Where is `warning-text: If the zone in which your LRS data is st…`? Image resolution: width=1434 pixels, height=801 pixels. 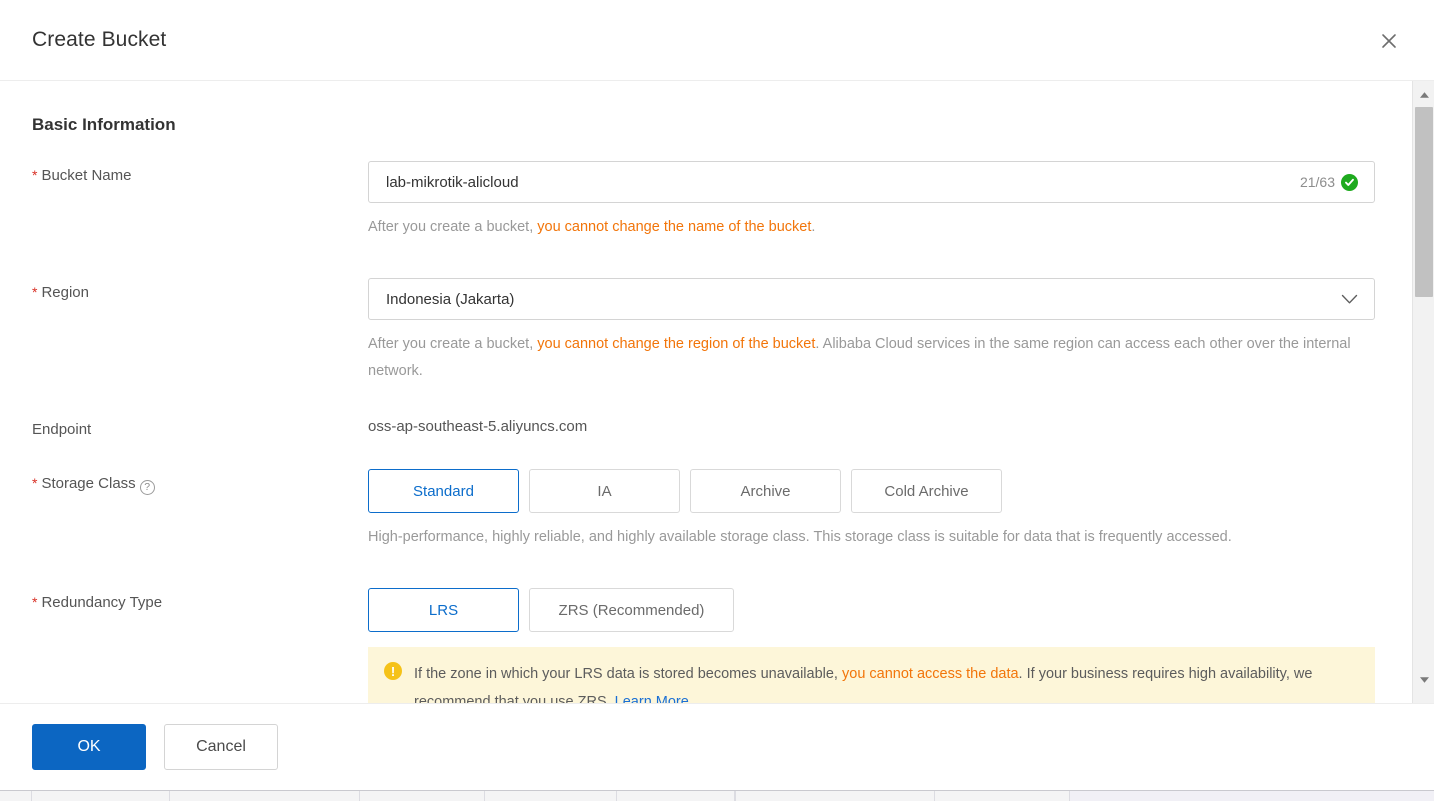 warning-text: If the zone in which your LRS data is st… is located at coordinates (884, 681).